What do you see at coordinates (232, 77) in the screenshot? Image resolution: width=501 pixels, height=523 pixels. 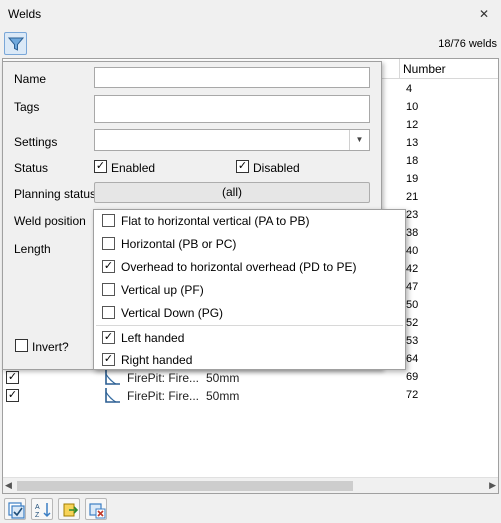 I see `name-input` at bounding box center [232, 77].